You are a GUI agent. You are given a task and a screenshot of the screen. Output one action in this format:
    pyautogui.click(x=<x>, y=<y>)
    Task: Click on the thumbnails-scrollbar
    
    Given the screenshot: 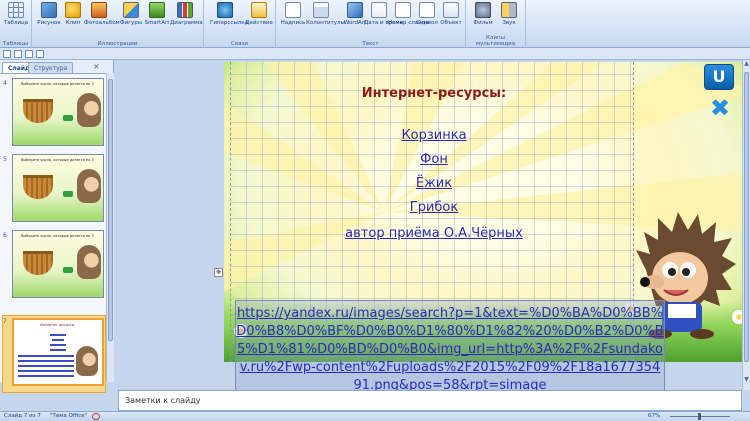 What is the action you would take?
    pyautogui.click(x=110, y=227)
    